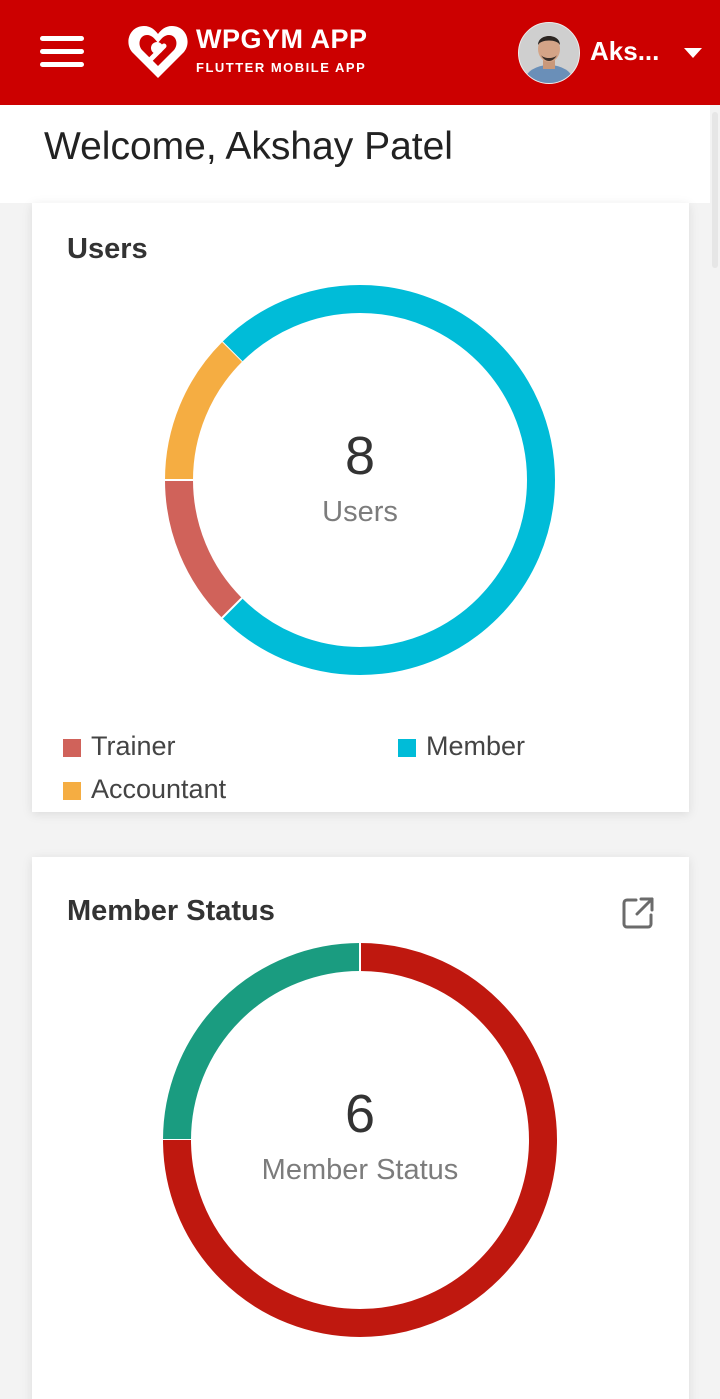  What do you see at coordinates (133, 746) in the screenshot?
I see `legend-label-trainer: Trainer` at bounding box center [133, 746].